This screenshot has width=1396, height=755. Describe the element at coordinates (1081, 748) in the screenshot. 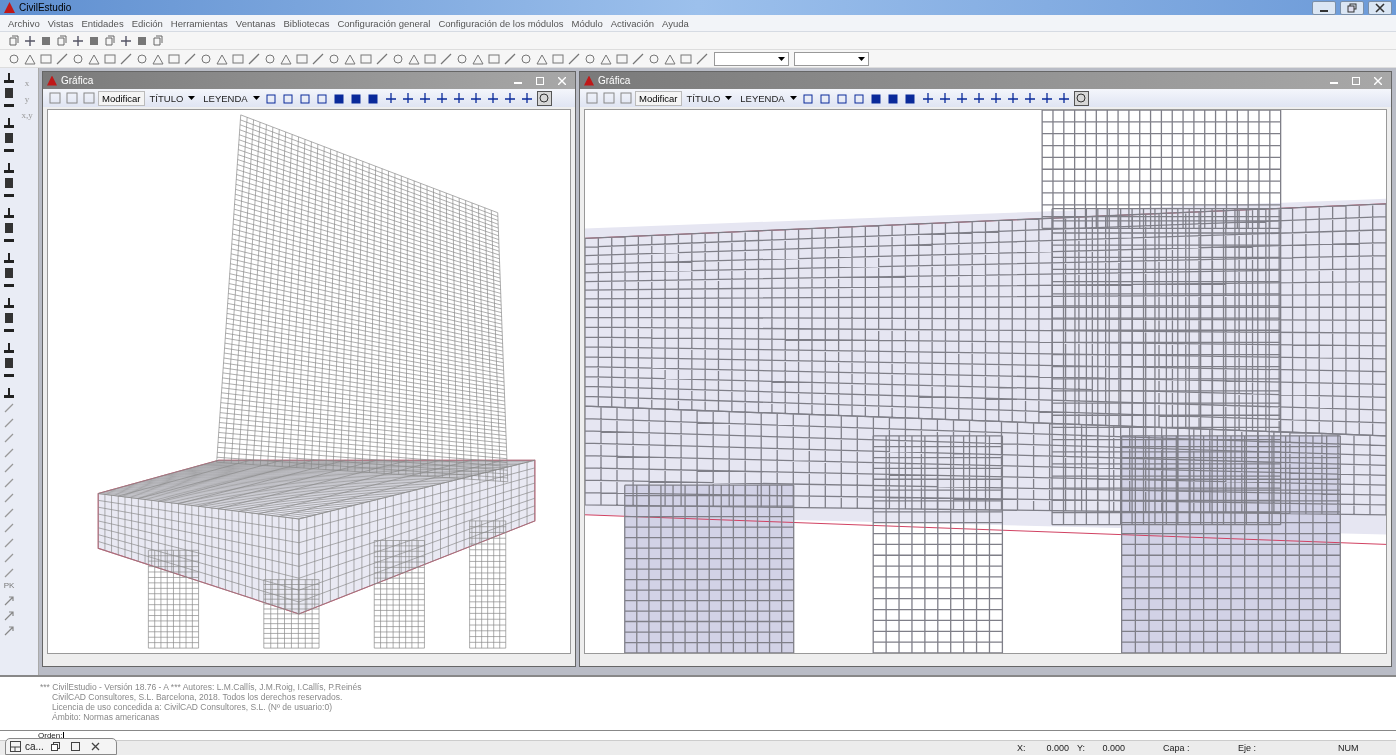

I see `y-label: Y:` at that location.